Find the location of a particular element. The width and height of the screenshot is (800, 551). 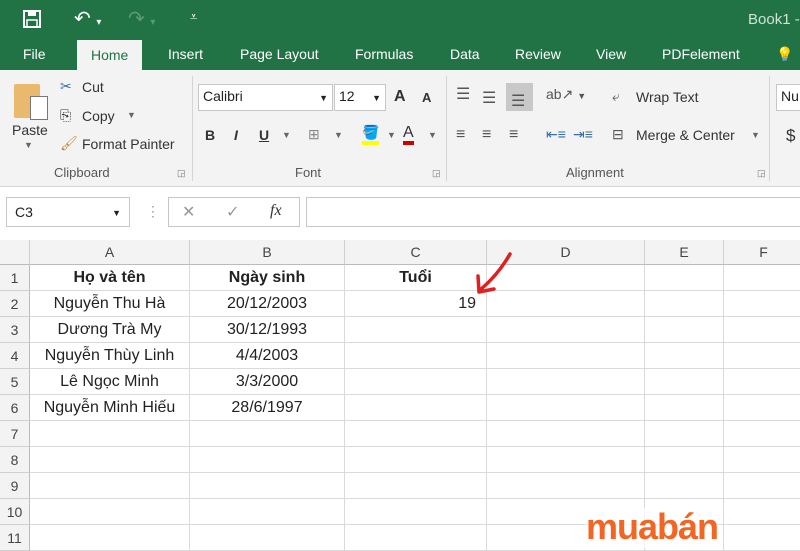

row-header-1: 1 is located at coordinates (15, 278).